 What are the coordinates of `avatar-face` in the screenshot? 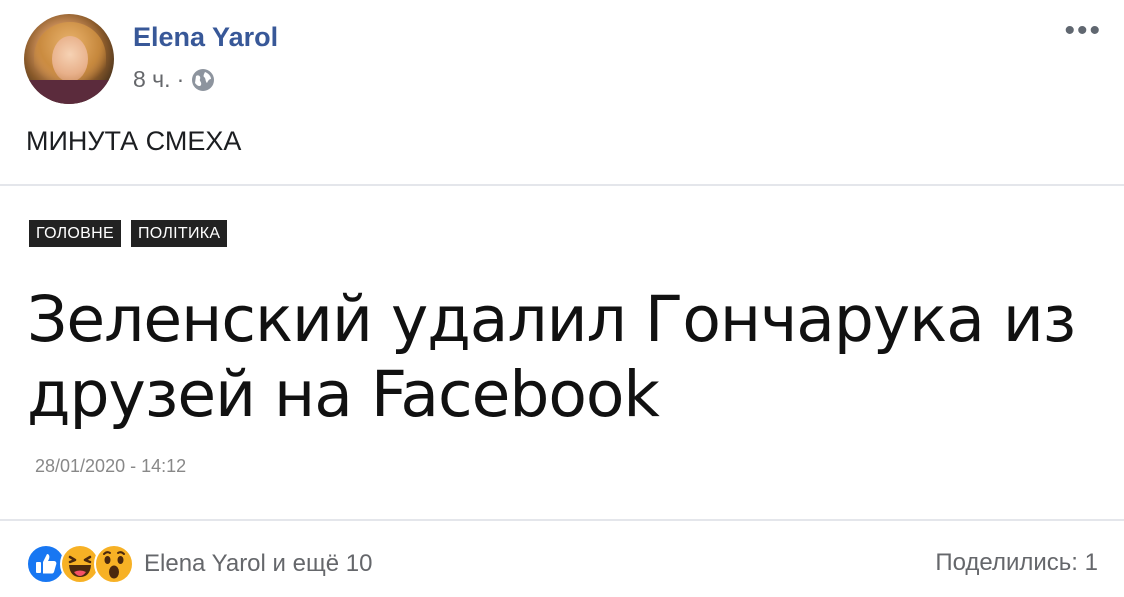 It's located at (70, 59).